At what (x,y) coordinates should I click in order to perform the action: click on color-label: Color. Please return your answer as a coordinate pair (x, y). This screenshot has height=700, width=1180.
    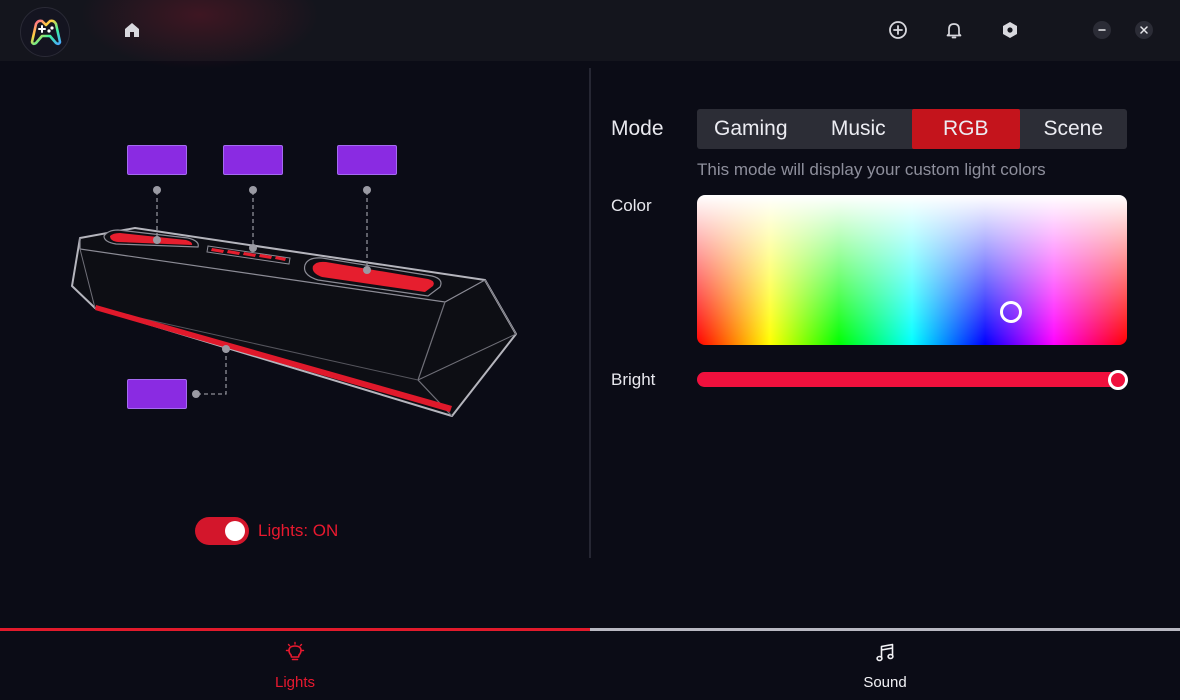
    Looking at the image, I should click on (631, 205).